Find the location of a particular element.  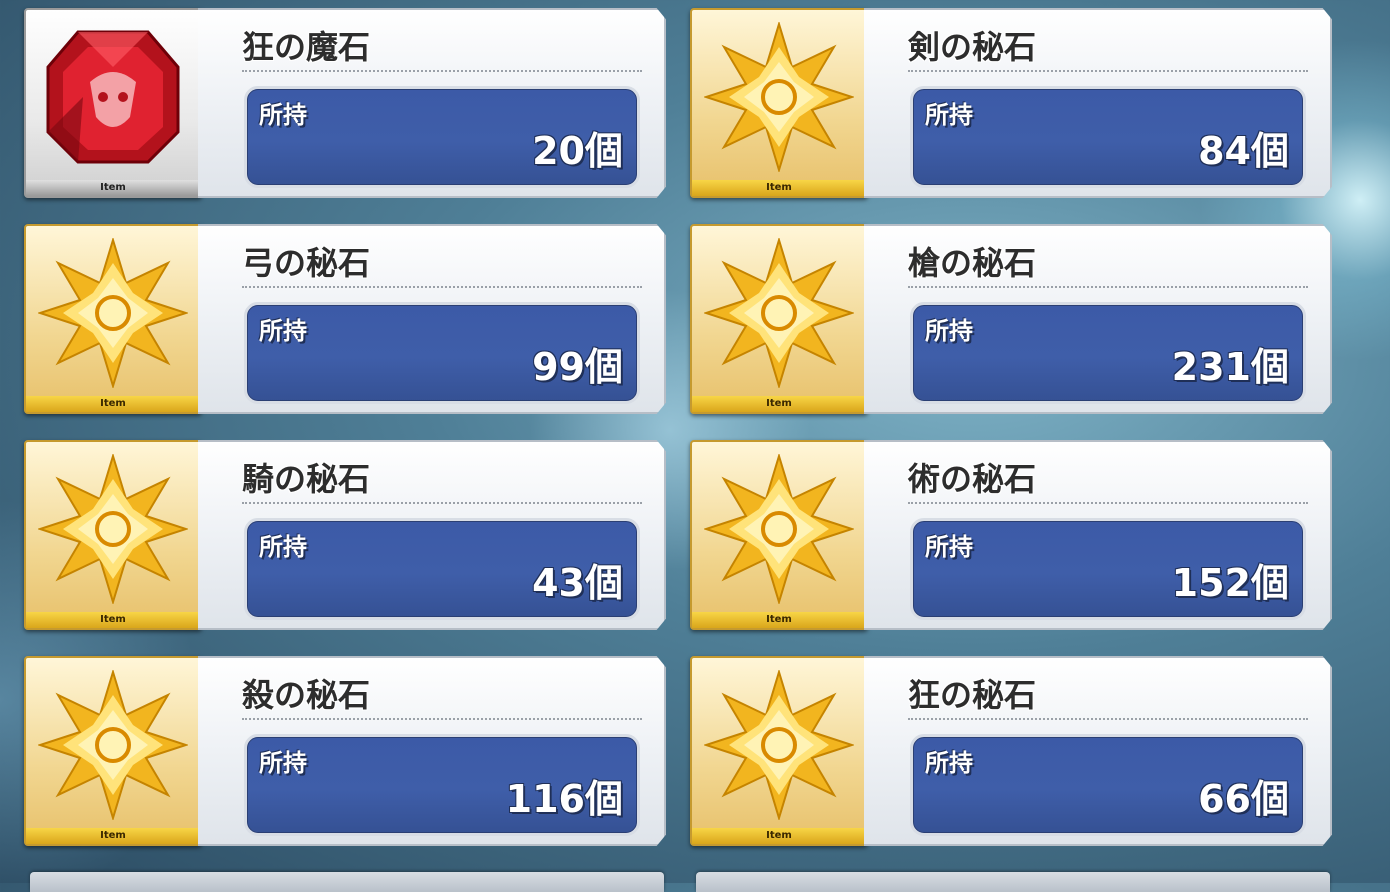

owned-count: 66個 is located at coordinates (1243, 795).